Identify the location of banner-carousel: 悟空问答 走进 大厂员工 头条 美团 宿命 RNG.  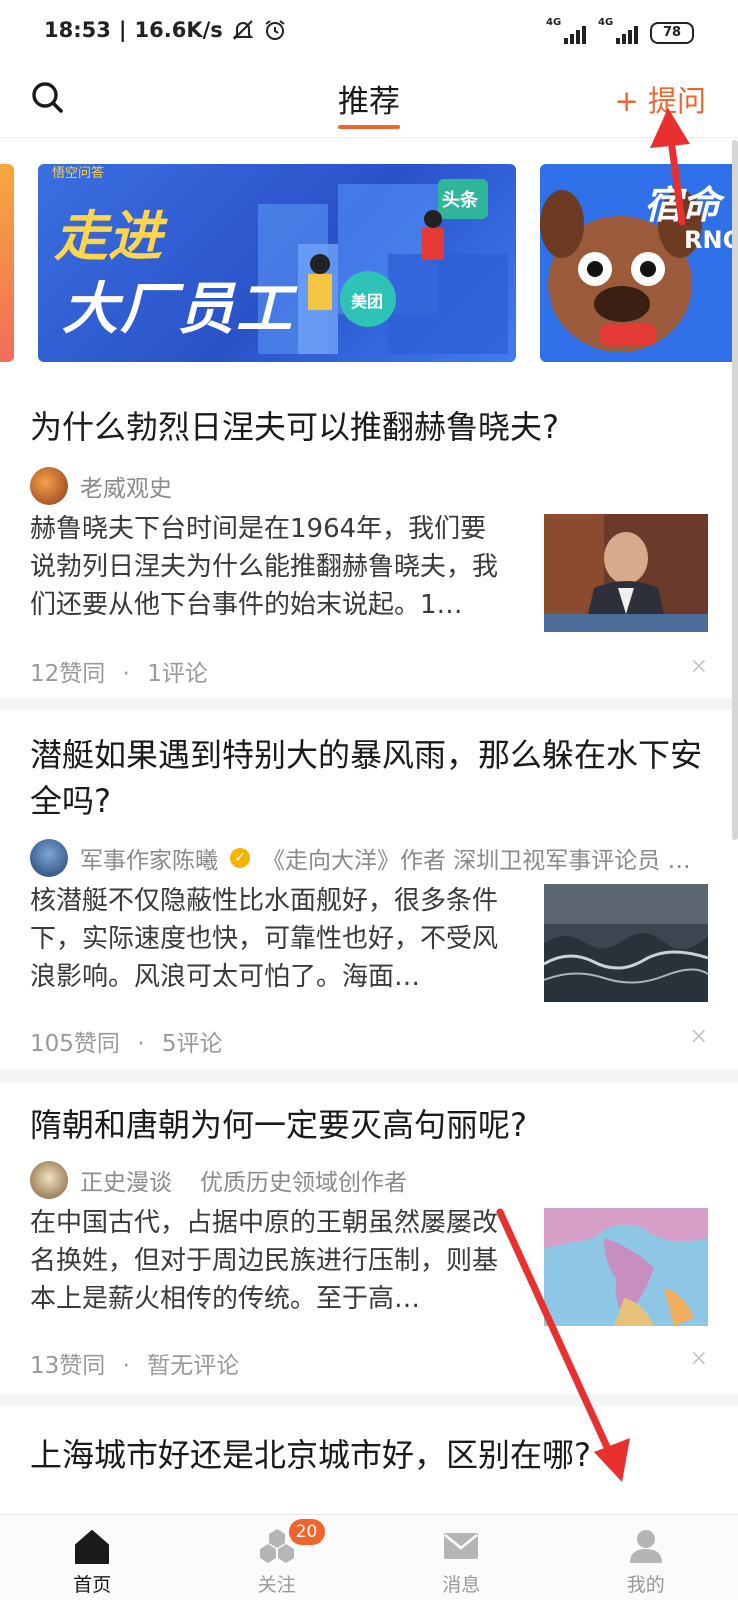
(369, 253).